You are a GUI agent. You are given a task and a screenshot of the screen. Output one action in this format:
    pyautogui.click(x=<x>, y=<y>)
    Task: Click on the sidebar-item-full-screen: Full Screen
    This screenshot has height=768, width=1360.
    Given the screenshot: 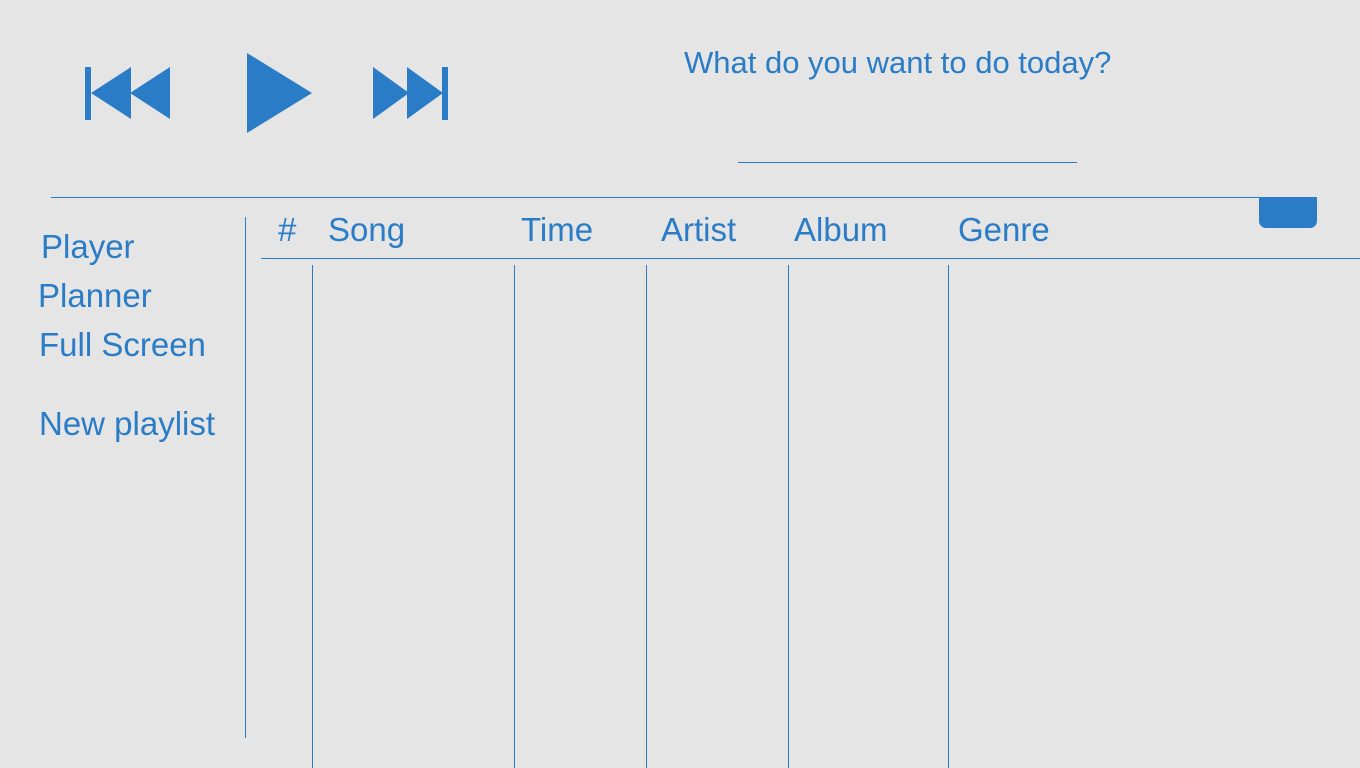 What is the action you would take?
    pyautogui.click(x=122, y=345)
    